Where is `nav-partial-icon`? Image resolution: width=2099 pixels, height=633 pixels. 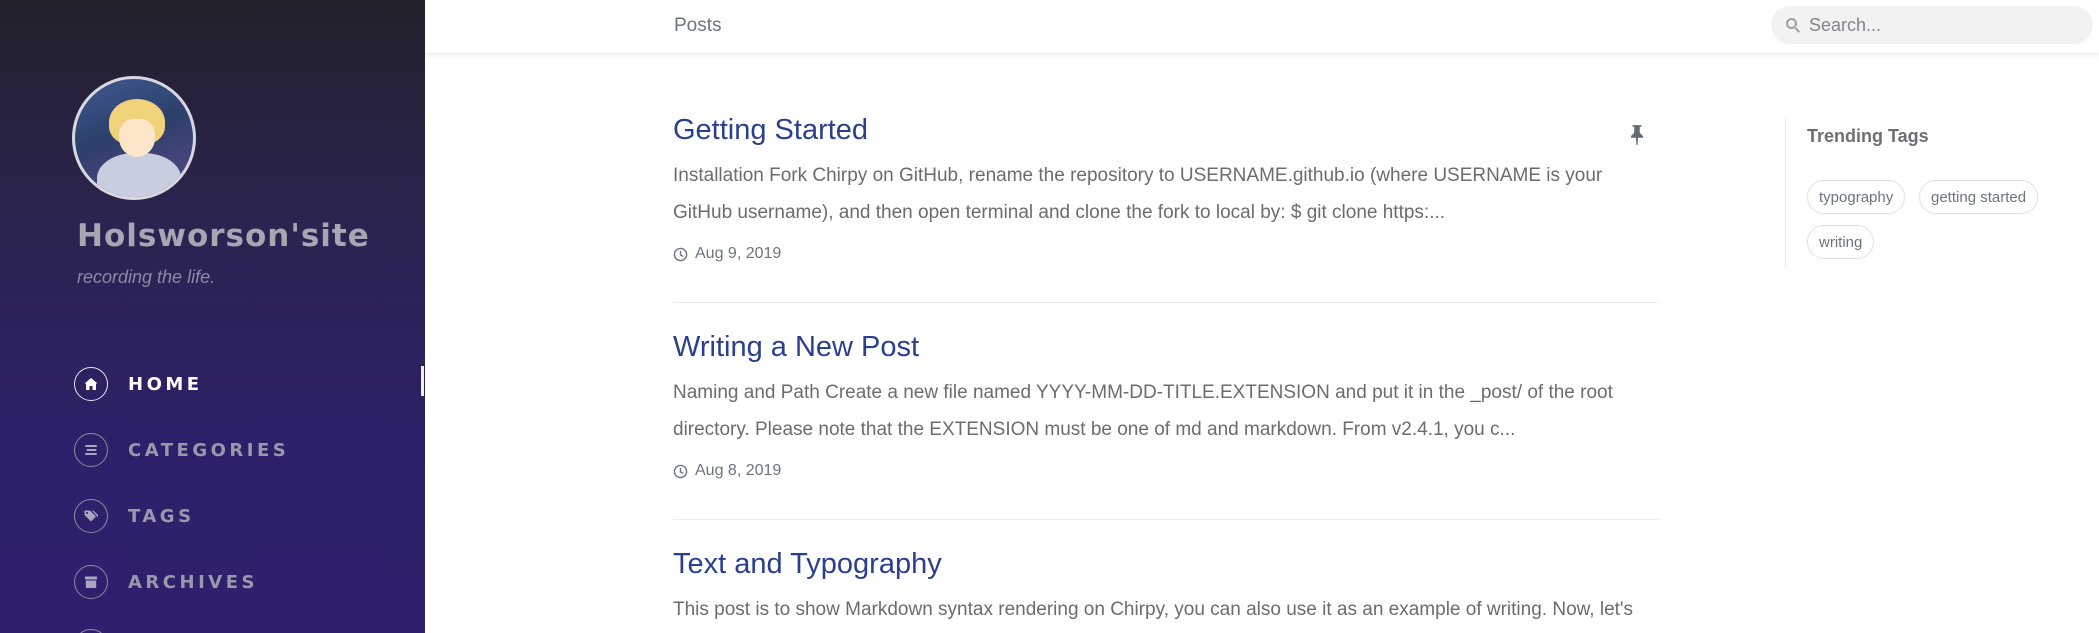
nav-partial-icon is located at coordinates (91, 631).